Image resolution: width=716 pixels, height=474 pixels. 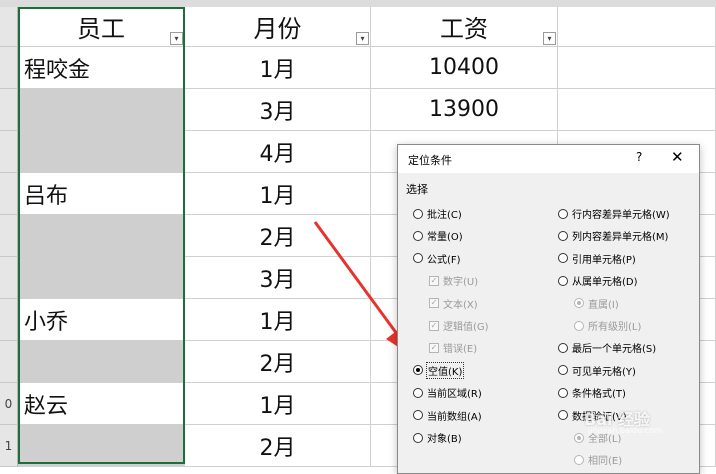 I want to click on cell-month: 4月, so click(x=278, y=152).